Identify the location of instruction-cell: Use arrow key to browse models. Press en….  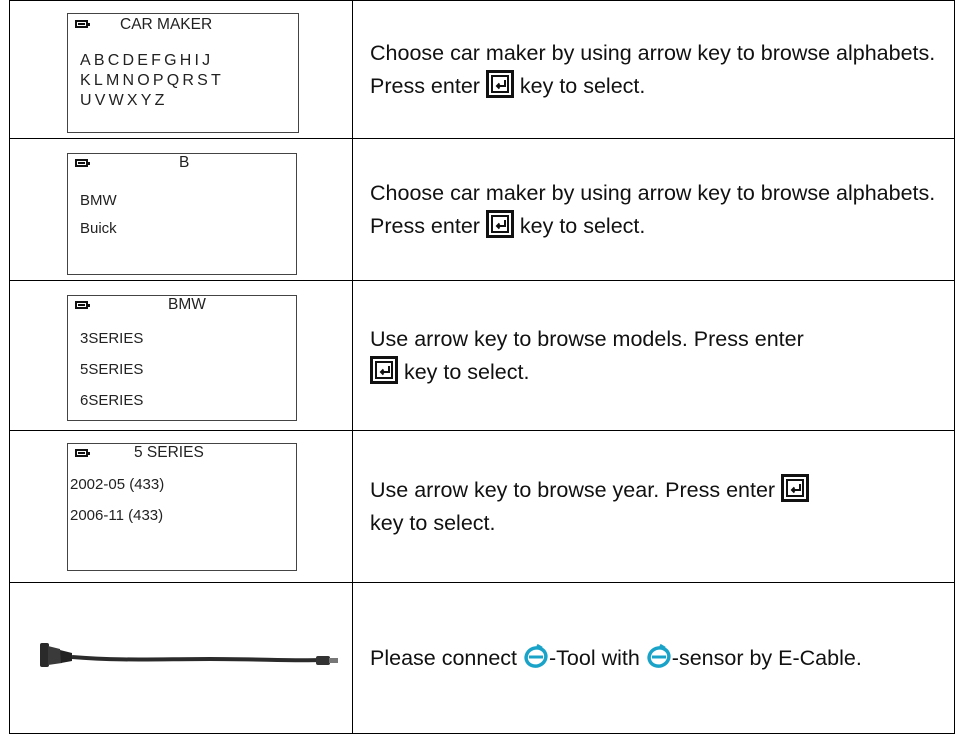
(653, 355).